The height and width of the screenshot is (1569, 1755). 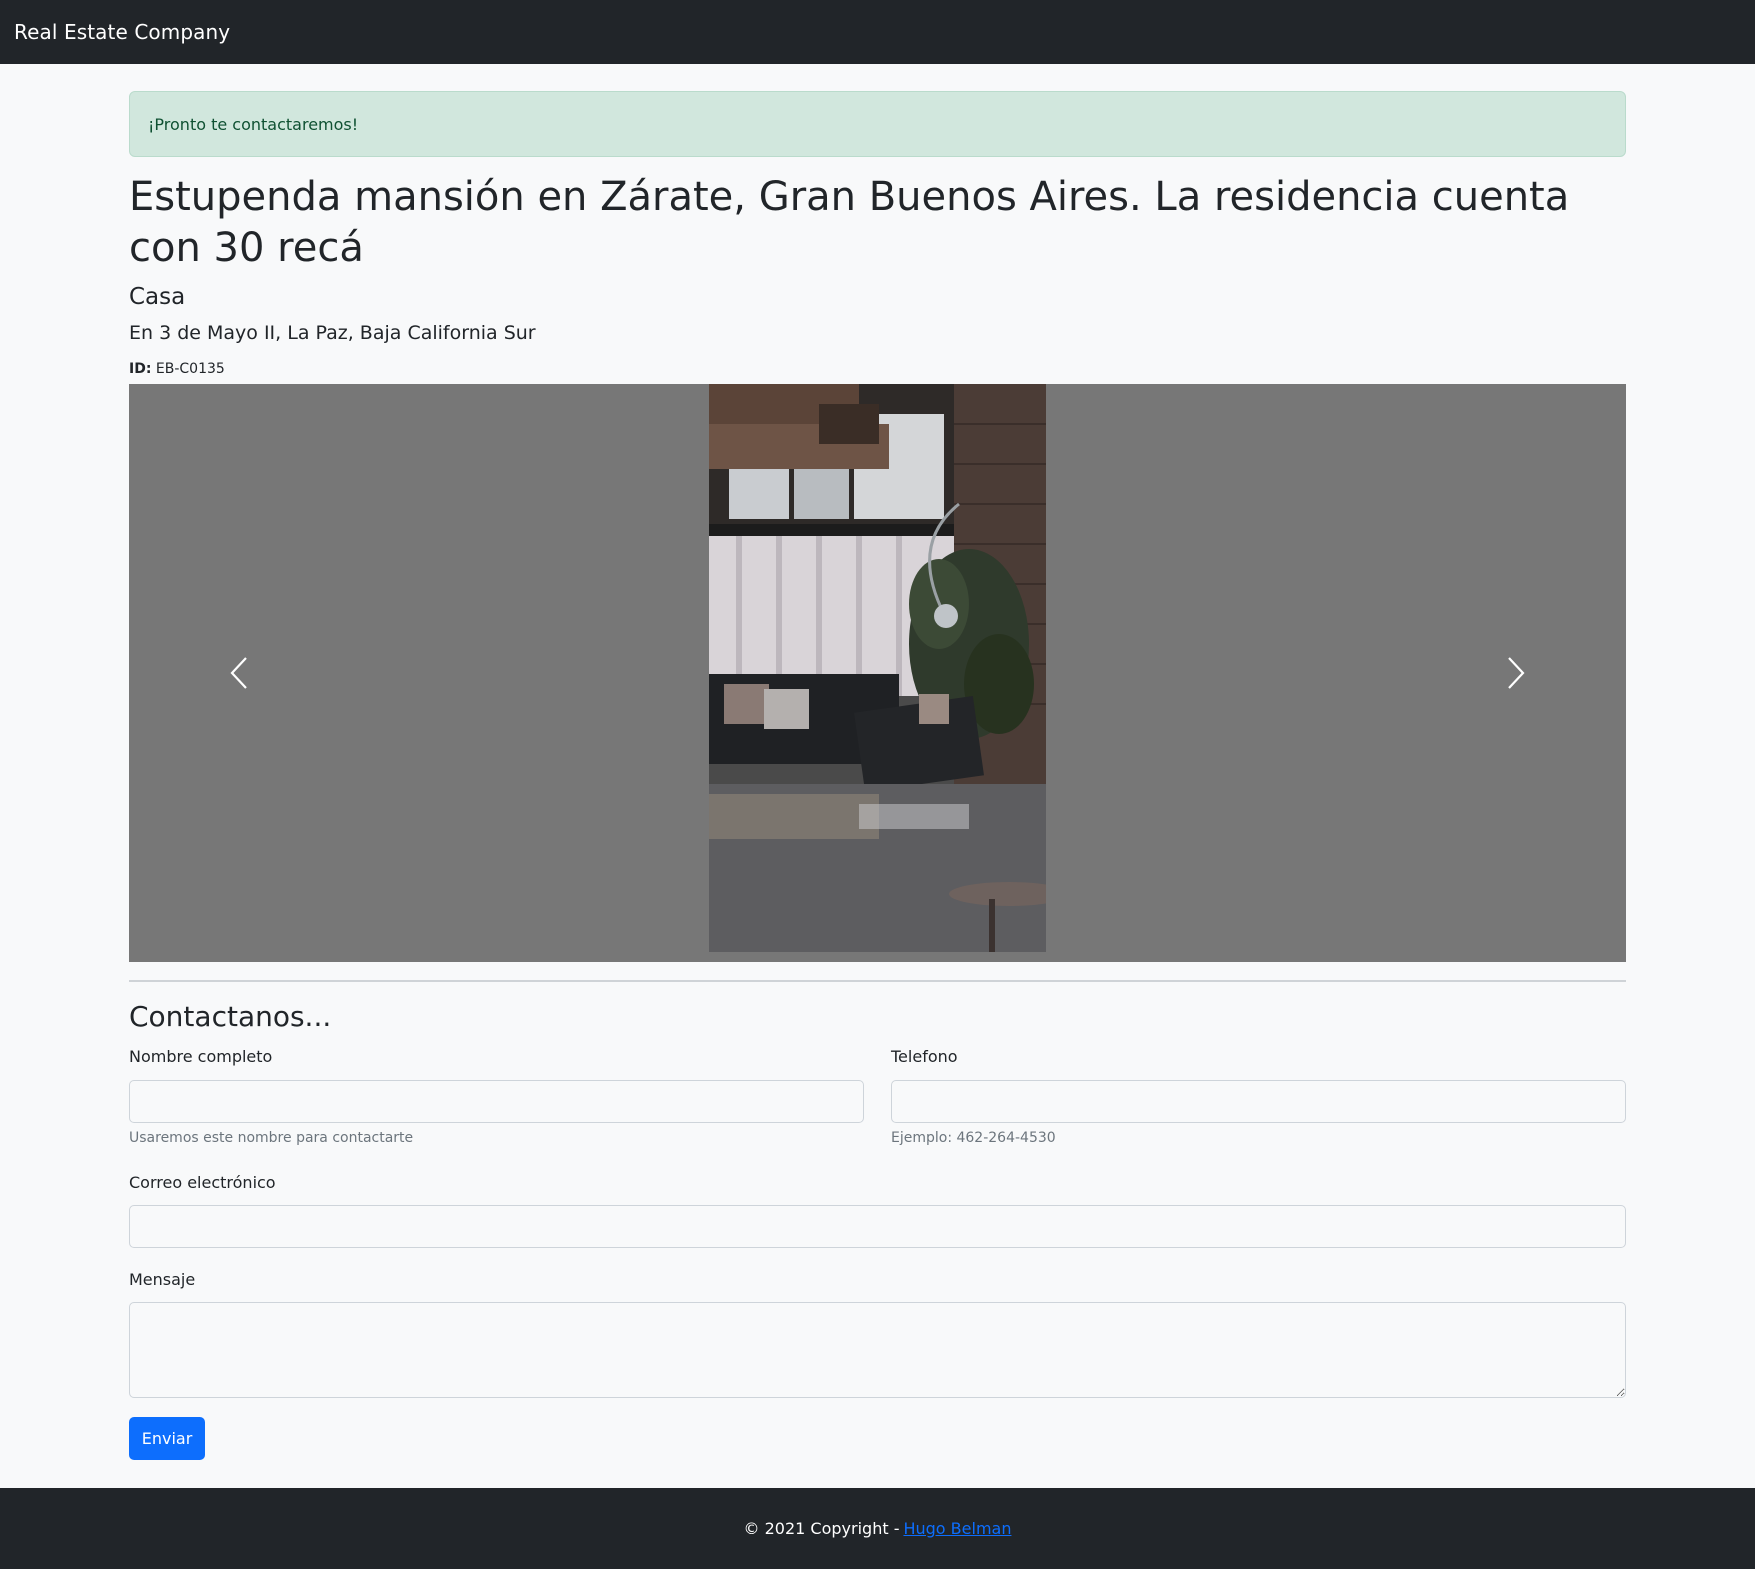 I want to click on property-photo, so click(x=877, y=668).